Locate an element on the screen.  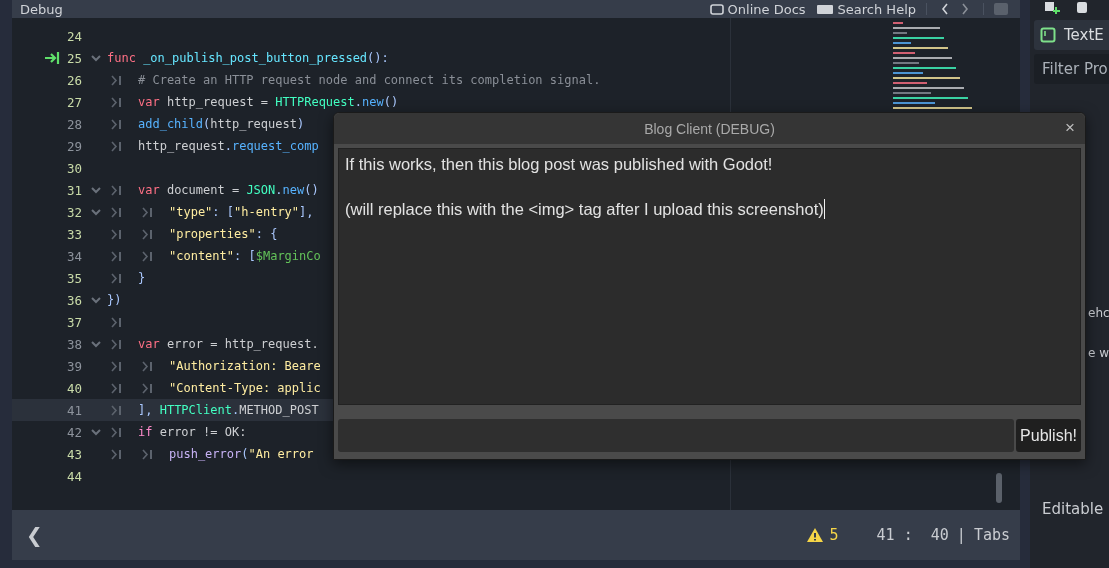
code-line: var document = JSON.new() is located at coordinates (228, 190).